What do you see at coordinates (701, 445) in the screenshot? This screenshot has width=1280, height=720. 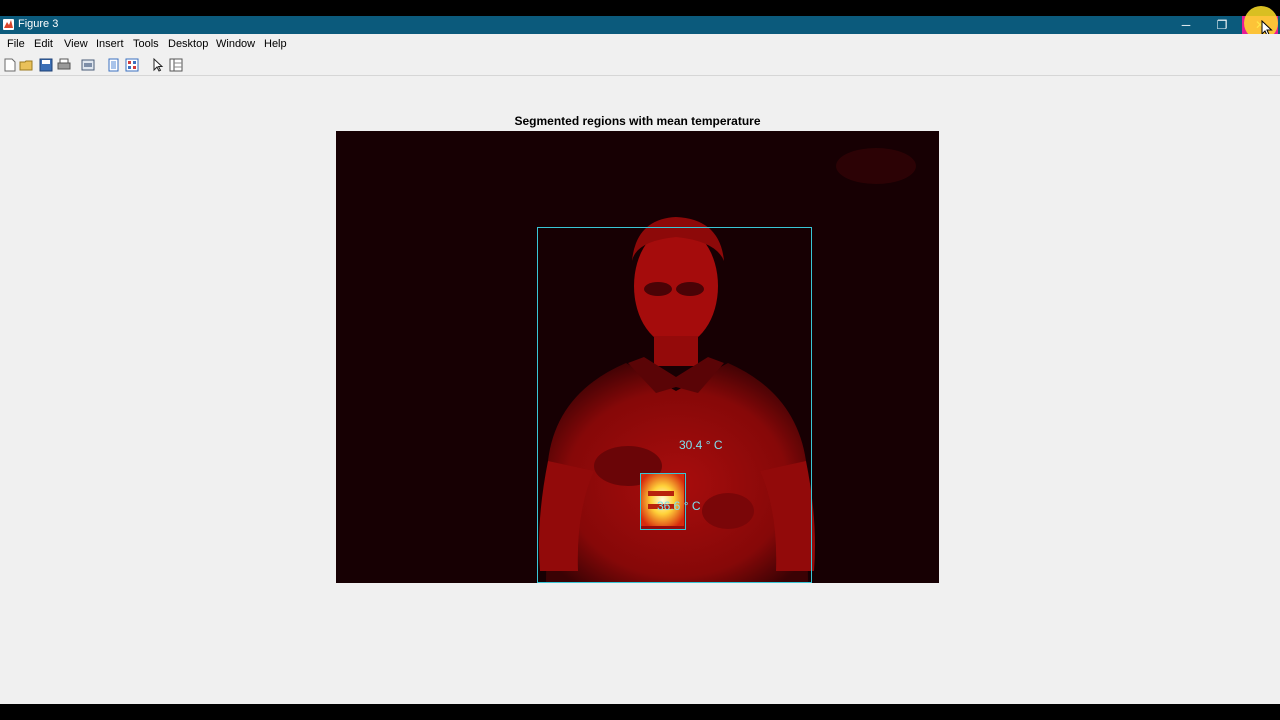 I see `region-label-body: 30.4 ° C` at bounding box center [701, 445].